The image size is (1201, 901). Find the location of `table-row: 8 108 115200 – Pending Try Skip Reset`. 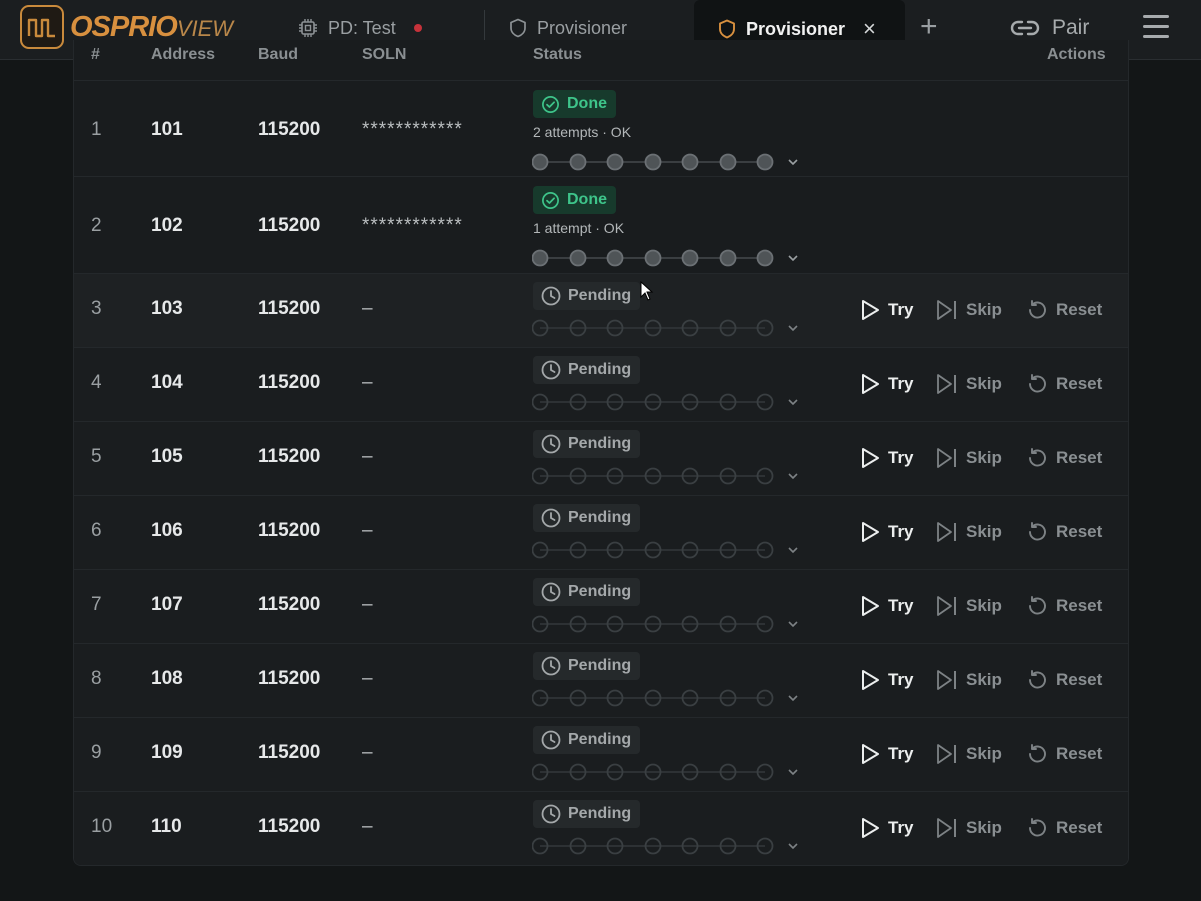

table-row: 8 108 115200 – Pending Try Skip Reset is located at coordinates (601, 680).